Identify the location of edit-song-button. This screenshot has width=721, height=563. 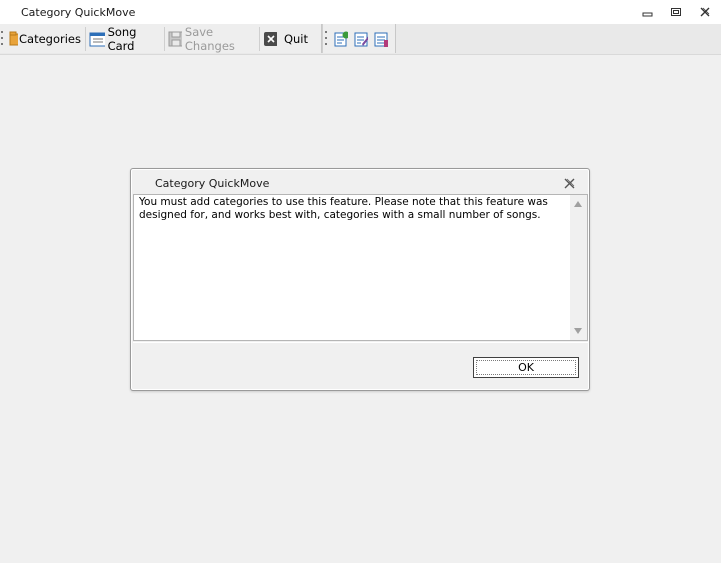
(361, 38).